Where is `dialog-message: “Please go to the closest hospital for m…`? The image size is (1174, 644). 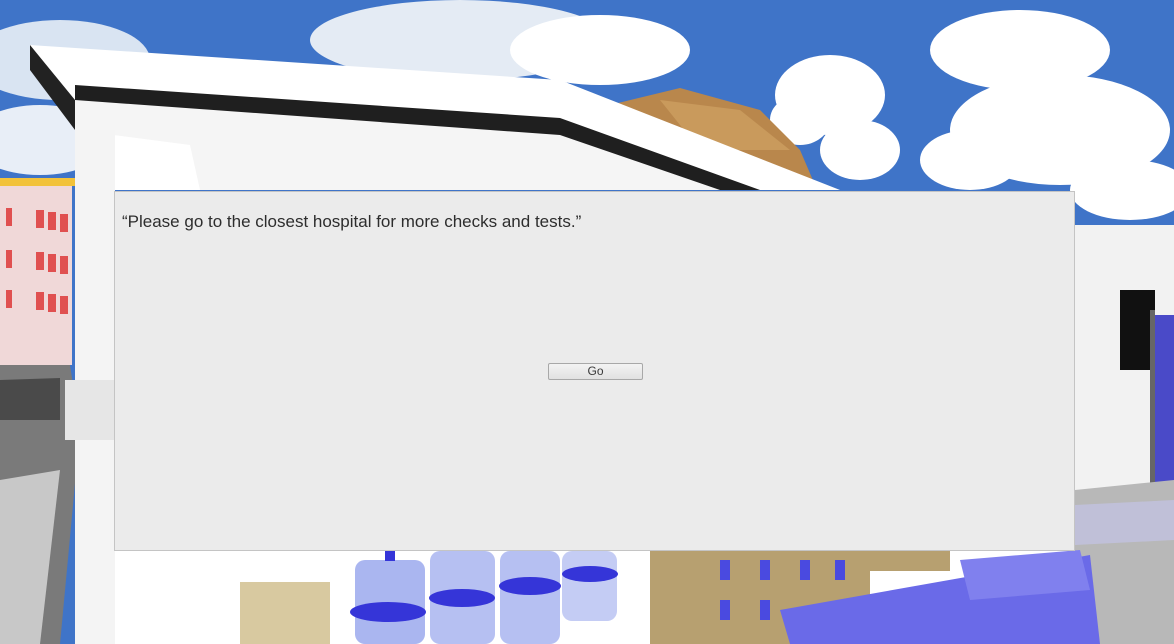
dialog-message: “Please go to the closest hospital for m… is located at coordinates (352, 221).